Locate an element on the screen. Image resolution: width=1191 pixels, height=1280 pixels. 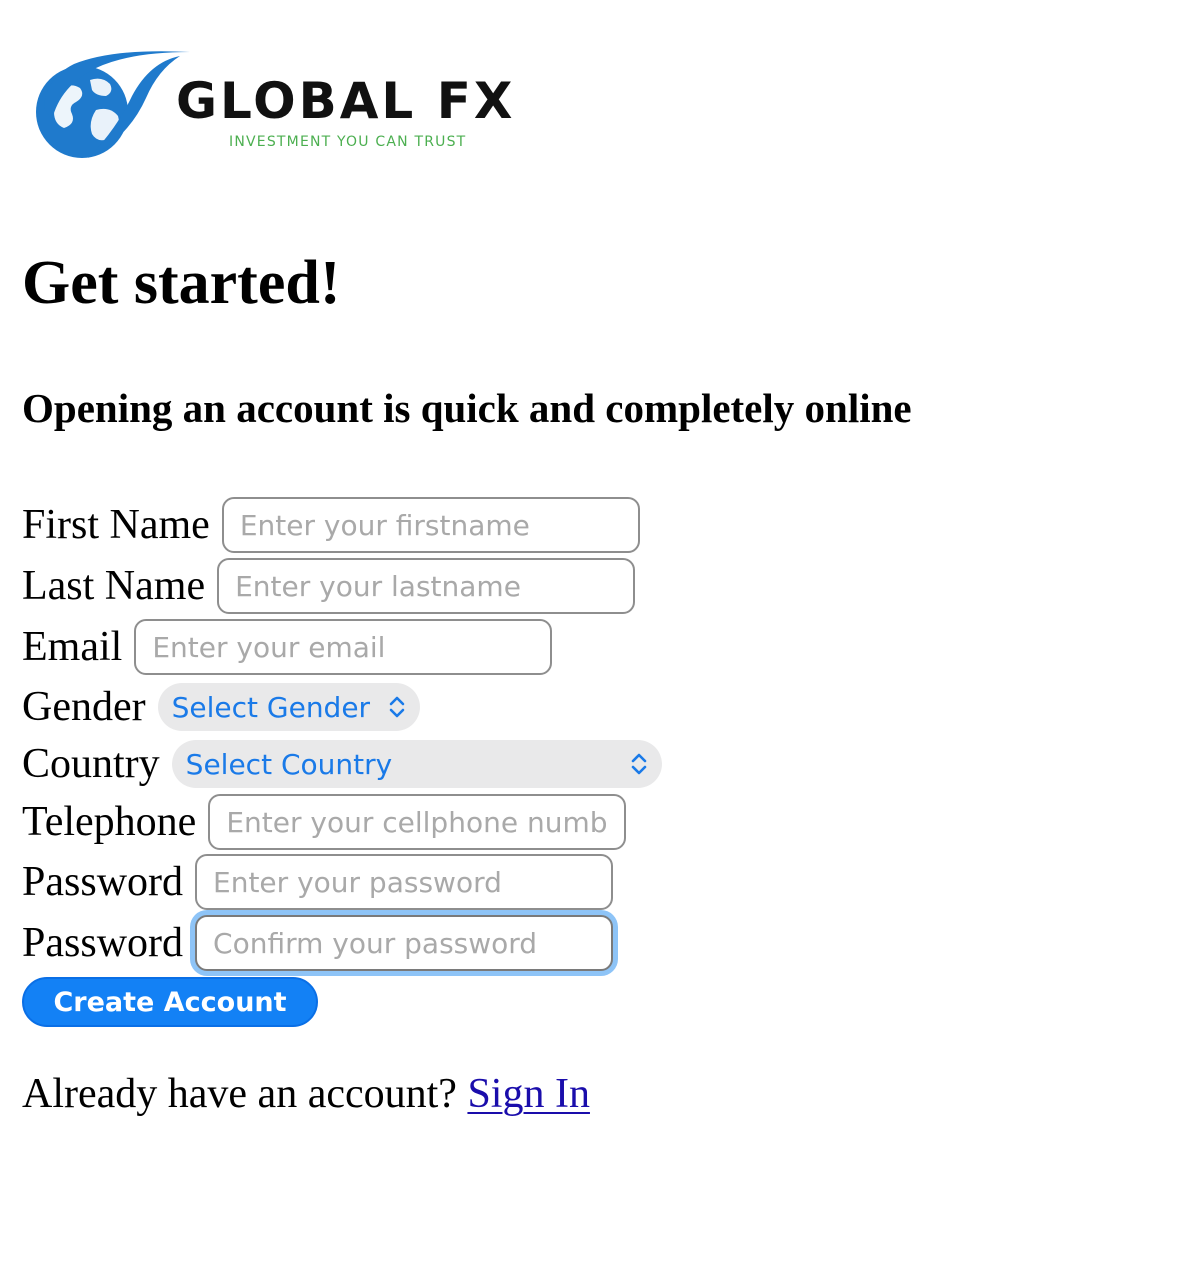
telephone-row: Telephone is located at coordinates (324, 822).